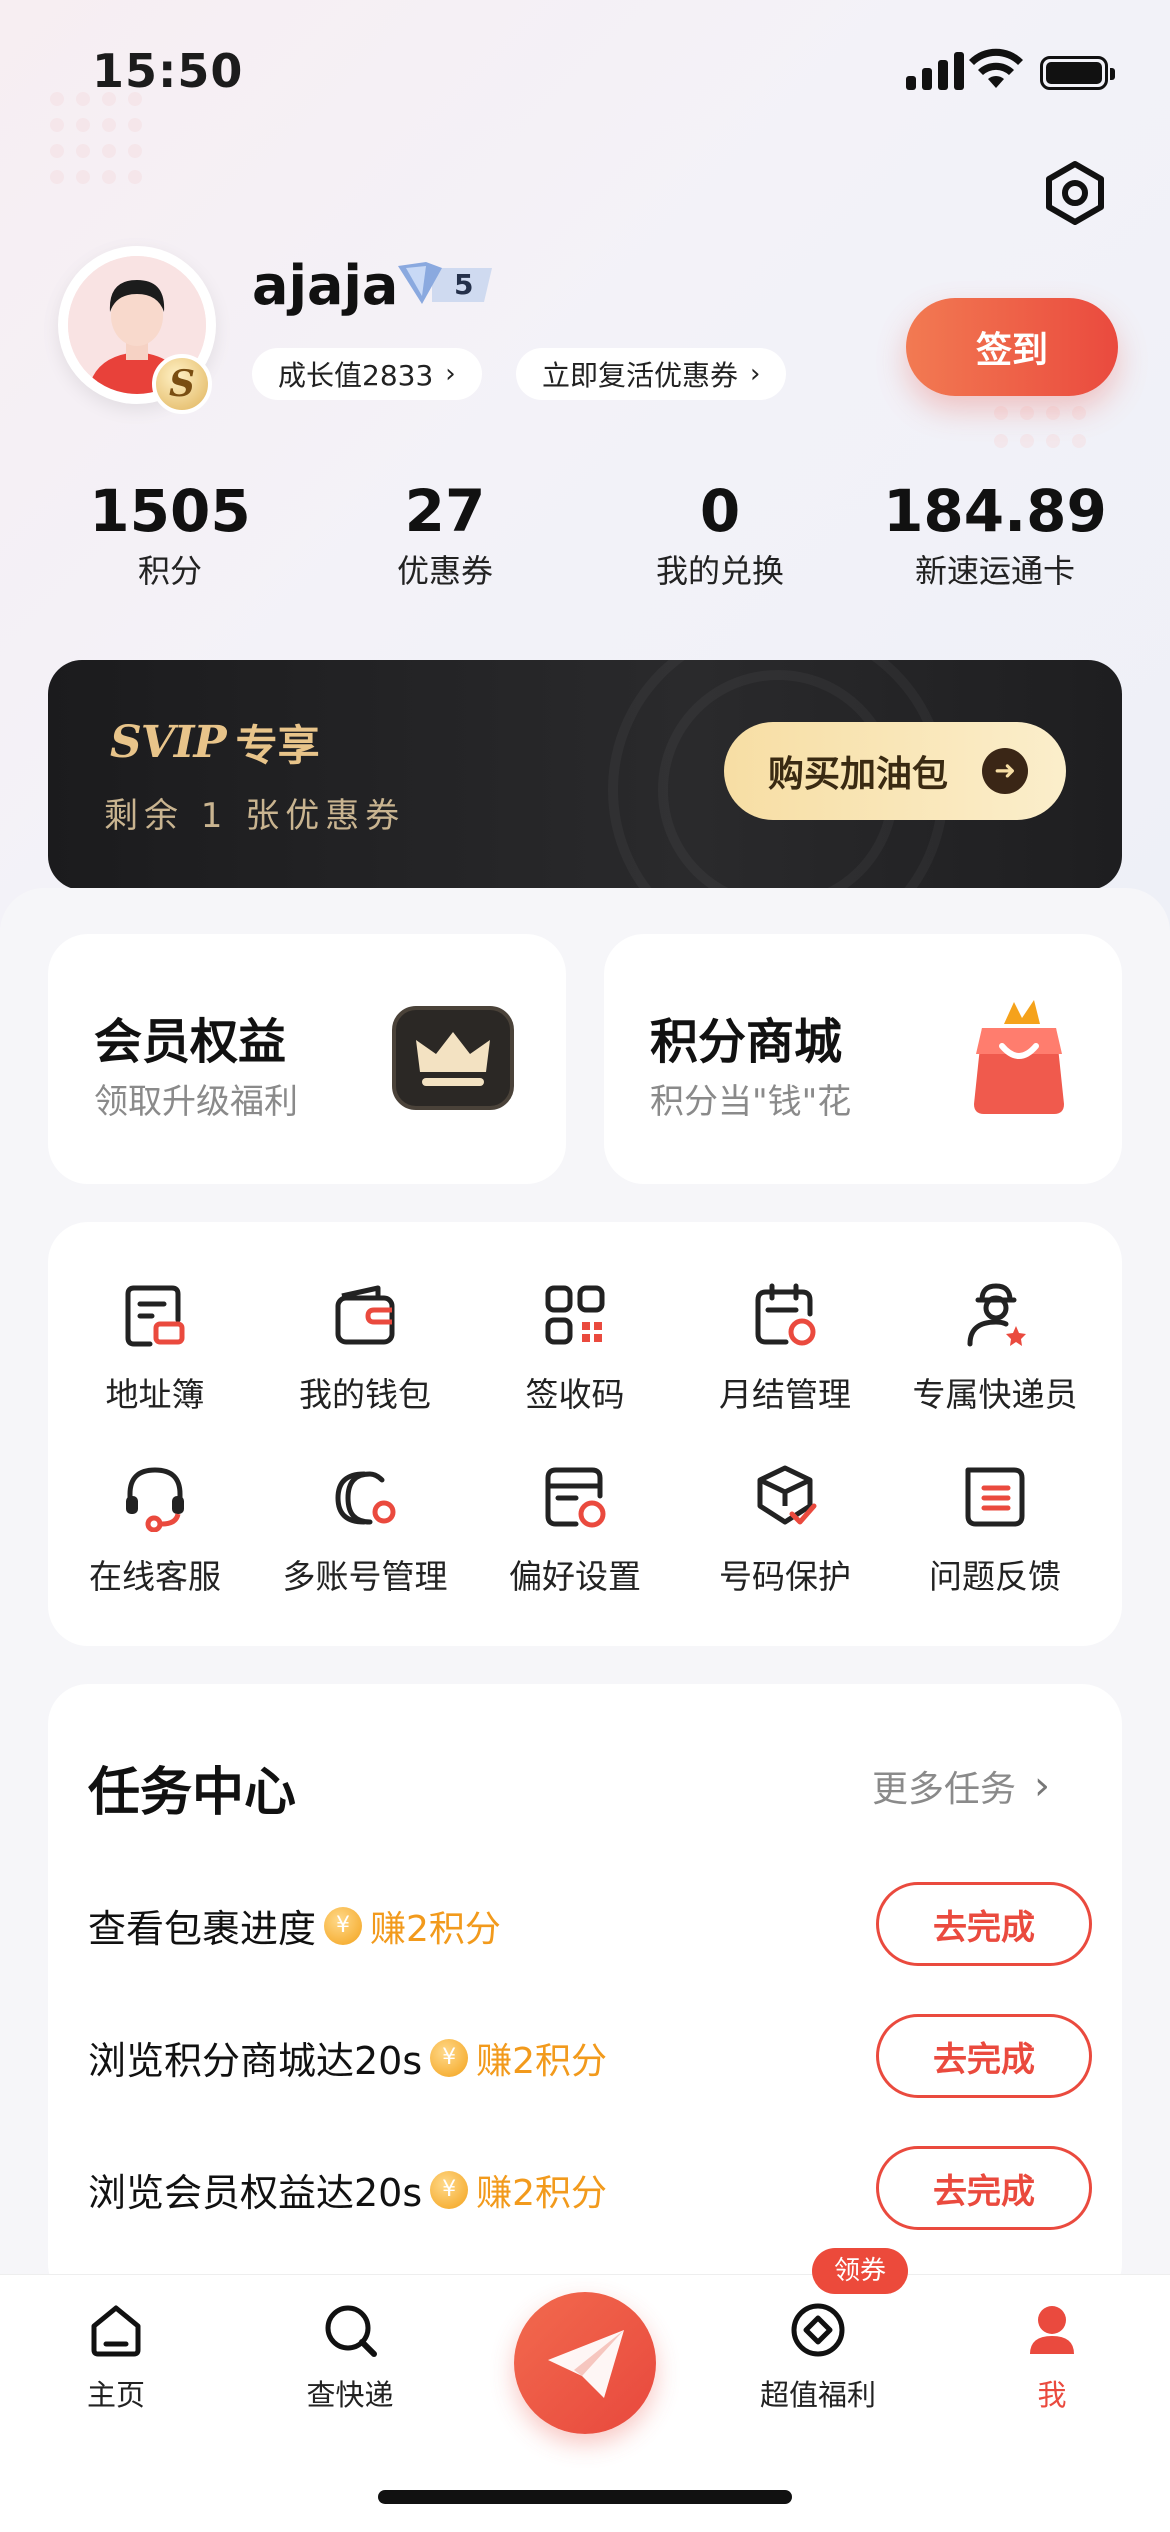  What do you see at coordinates (445, 511) in the screenshot?
I see `stat-value: 27` at bounding box center [445, 511].